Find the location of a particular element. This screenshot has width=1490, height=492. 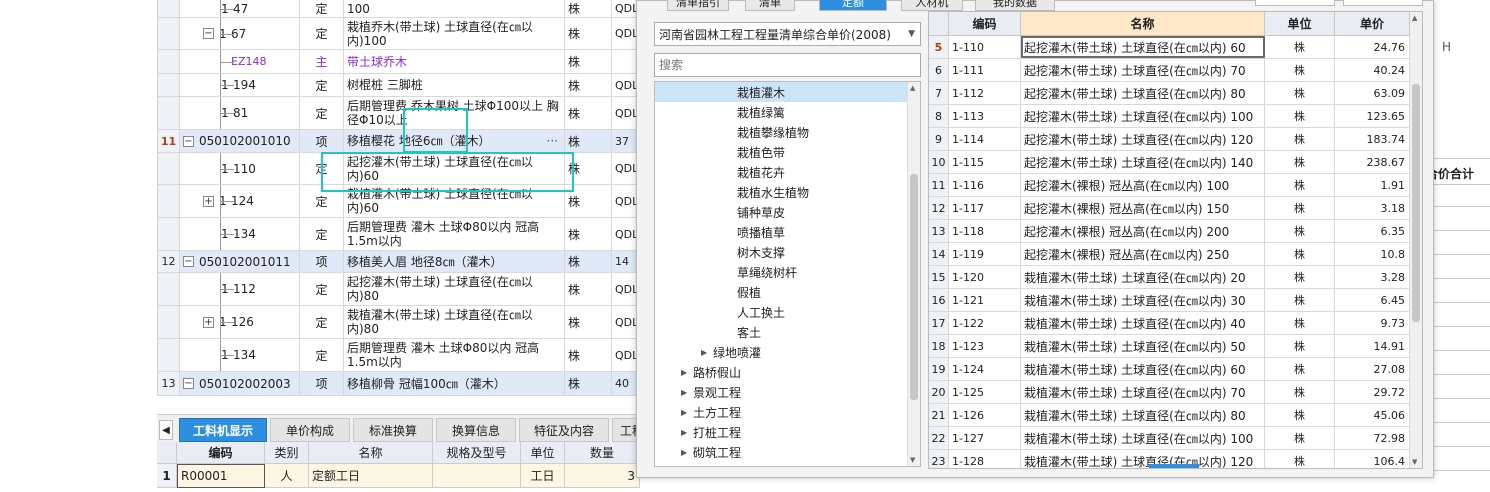

result-cell-name: 起挖灌木(裸根) 冠丛高(在㎝以内) 150 is located at coordinates (1143, 208).